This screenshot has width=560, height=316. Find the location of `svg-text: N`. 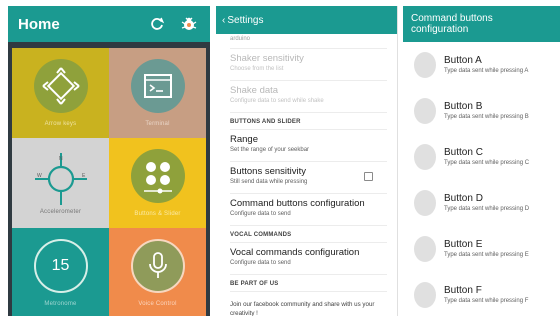

svg-text: N is located at coordinates (61, 159).